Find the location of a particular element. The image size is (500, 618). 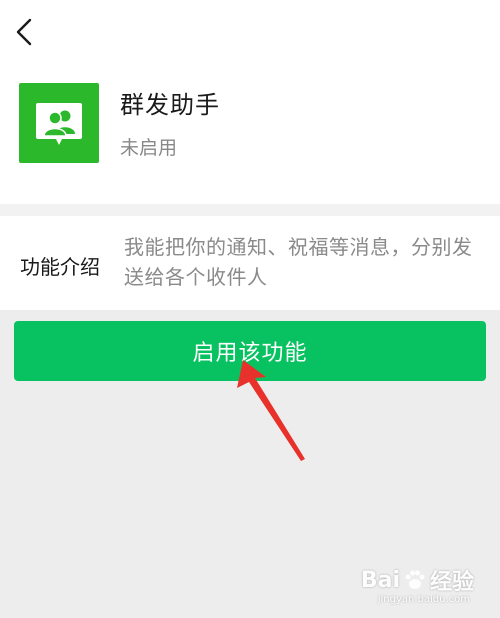

intro-label: 功能介绍 is located at coordinates (60, 267).